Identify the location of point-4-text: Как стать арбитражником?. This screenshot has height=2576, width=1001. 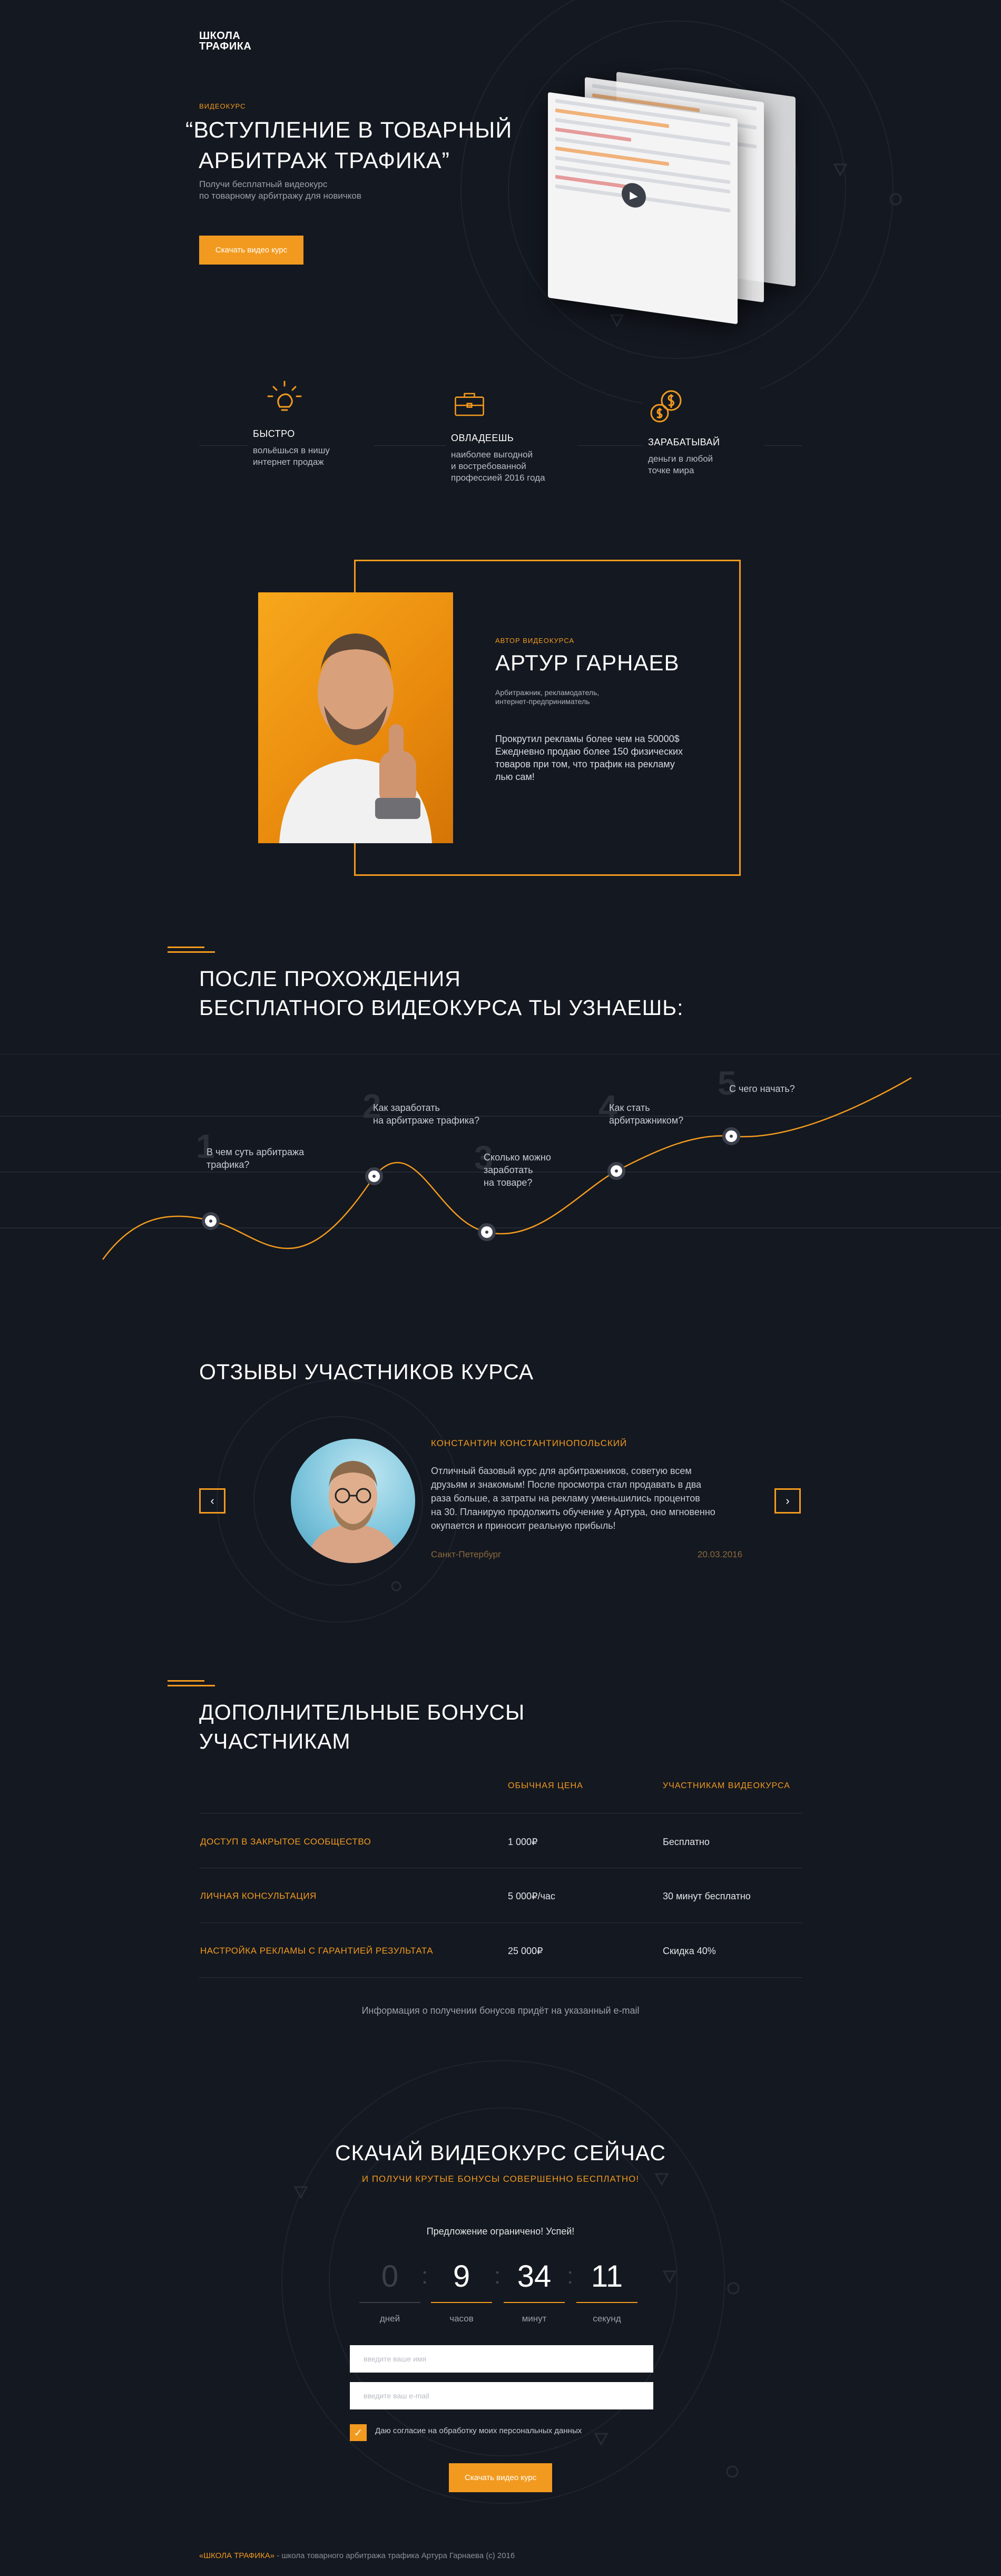
(646, 1114).